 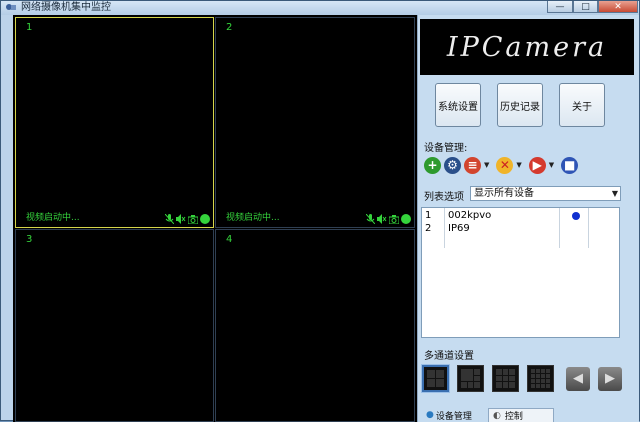 I want to click on layout-selector: ◀ ▶, so click(x=521, y=378).